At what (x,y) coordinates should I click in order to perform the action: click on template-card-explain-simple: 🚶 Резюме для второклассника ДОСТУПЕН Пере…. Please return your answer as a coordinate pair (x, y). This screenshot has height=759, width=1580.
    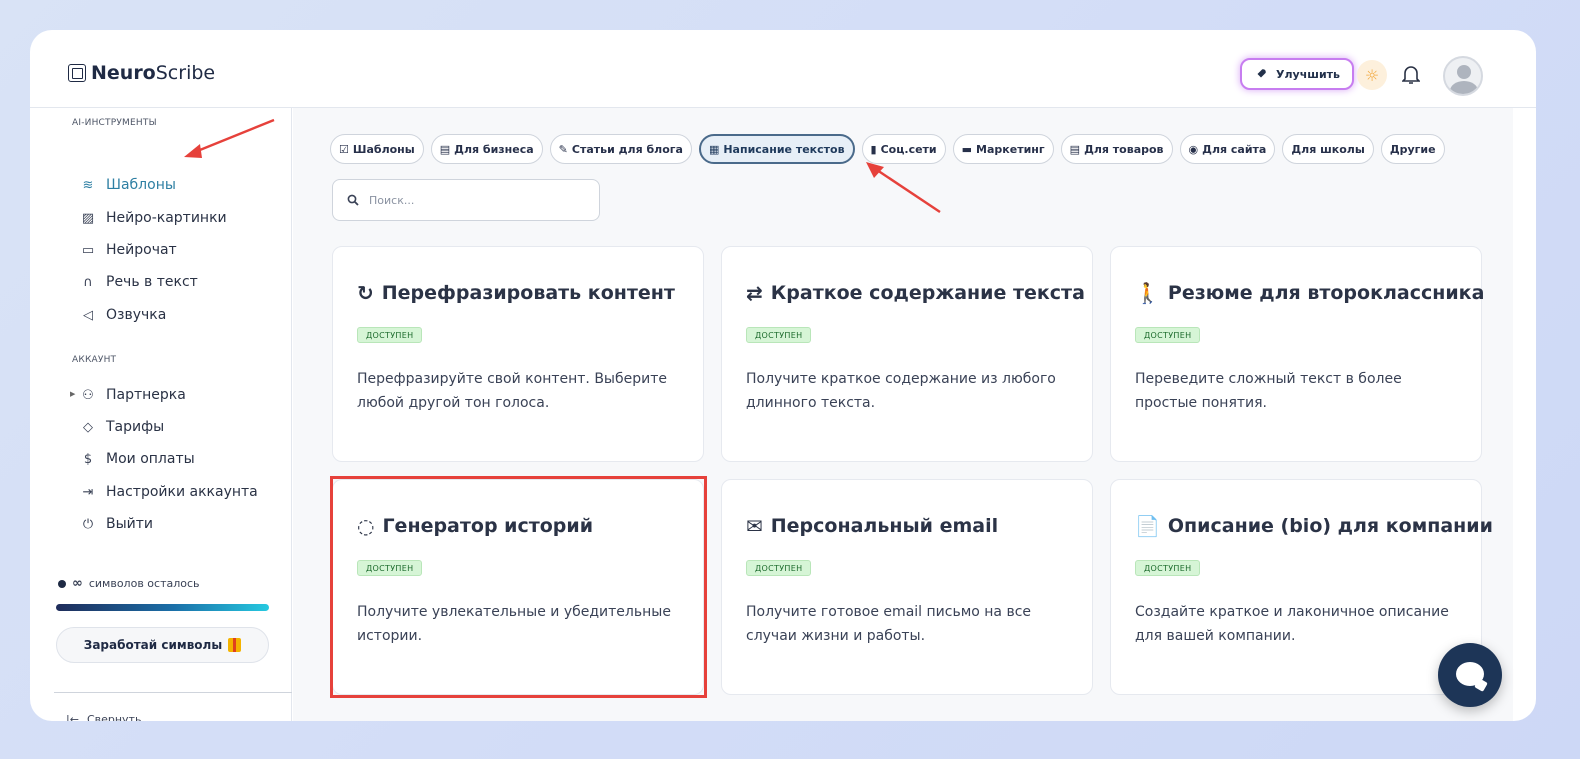
    Looking at the image, I should click on (1297, 354).